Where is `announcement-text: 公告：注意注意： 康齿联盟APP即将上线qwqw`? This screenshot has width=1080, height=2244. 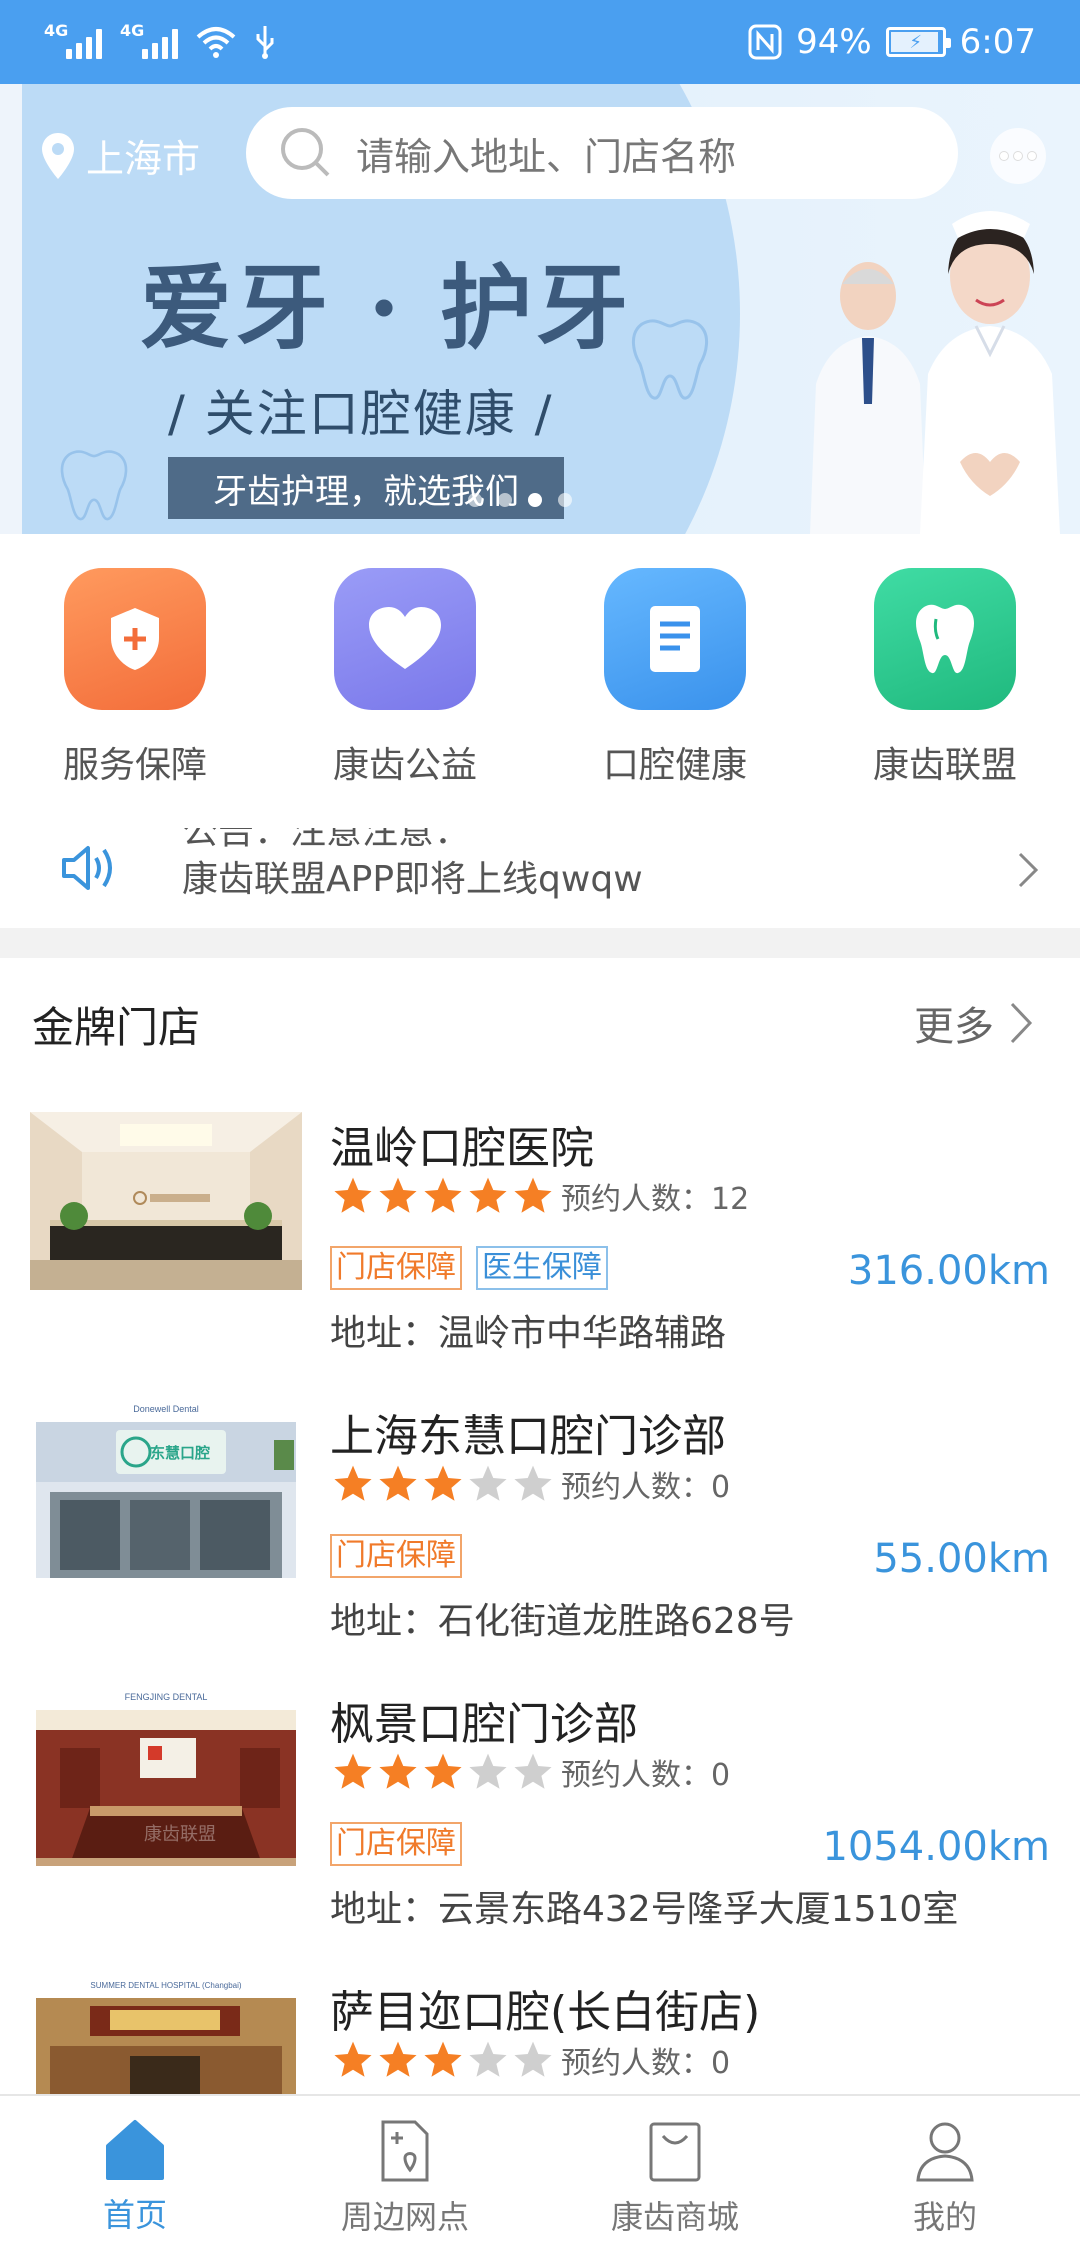
announcement-text: 公告：注意注意： 康齿联盟APP即将上线qwqw is located at coordinates (452, 868).